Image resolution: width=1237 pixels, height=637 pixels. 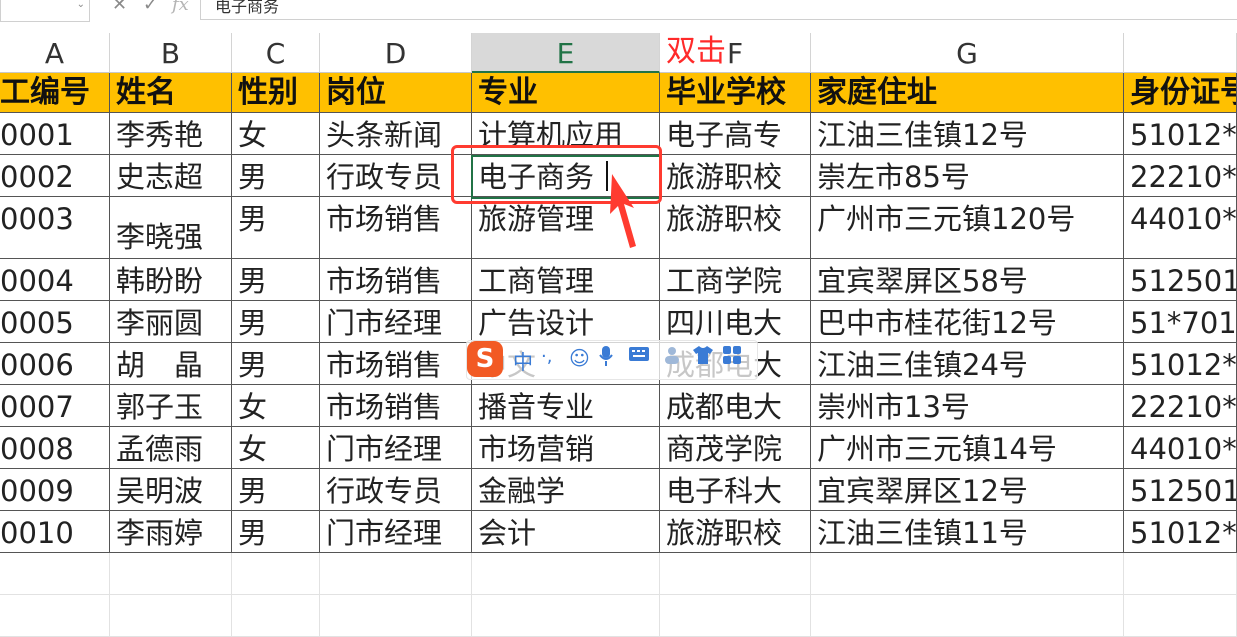 I want to click on keyboard-icon, so click(x=639, y=356).